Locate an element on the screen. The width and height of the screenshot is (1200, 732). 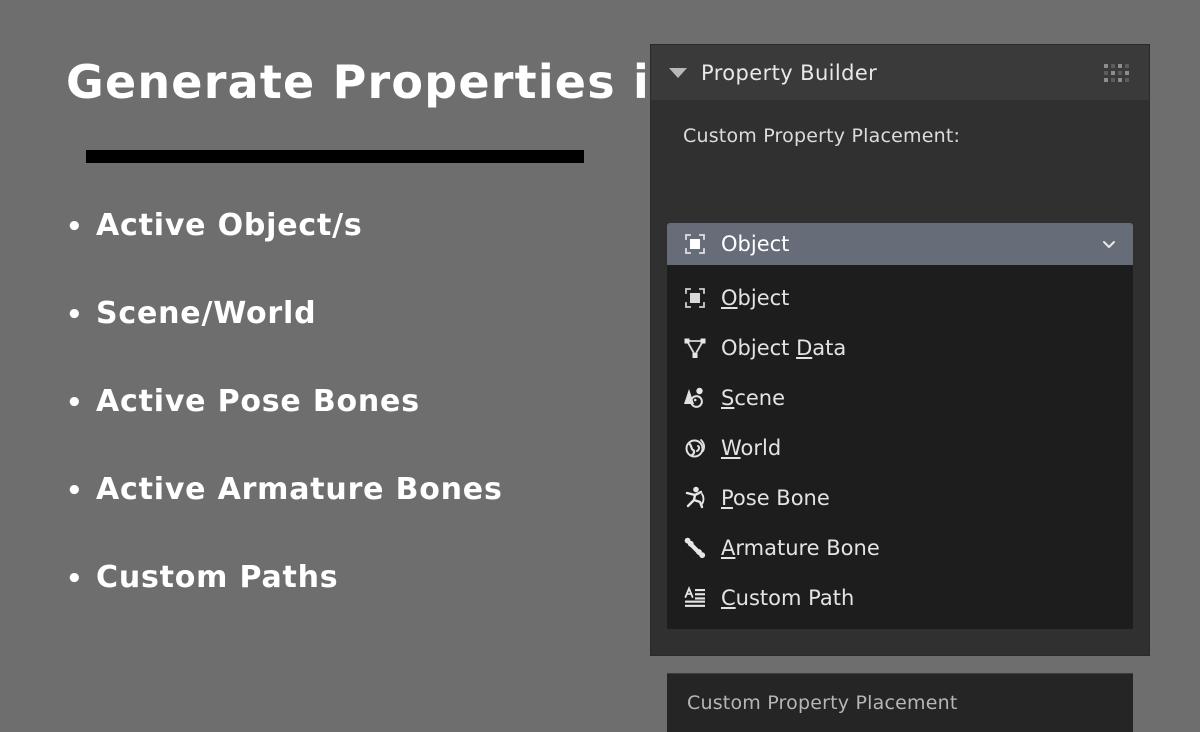
pose-bone-icon is located at coordinates (695, 498).